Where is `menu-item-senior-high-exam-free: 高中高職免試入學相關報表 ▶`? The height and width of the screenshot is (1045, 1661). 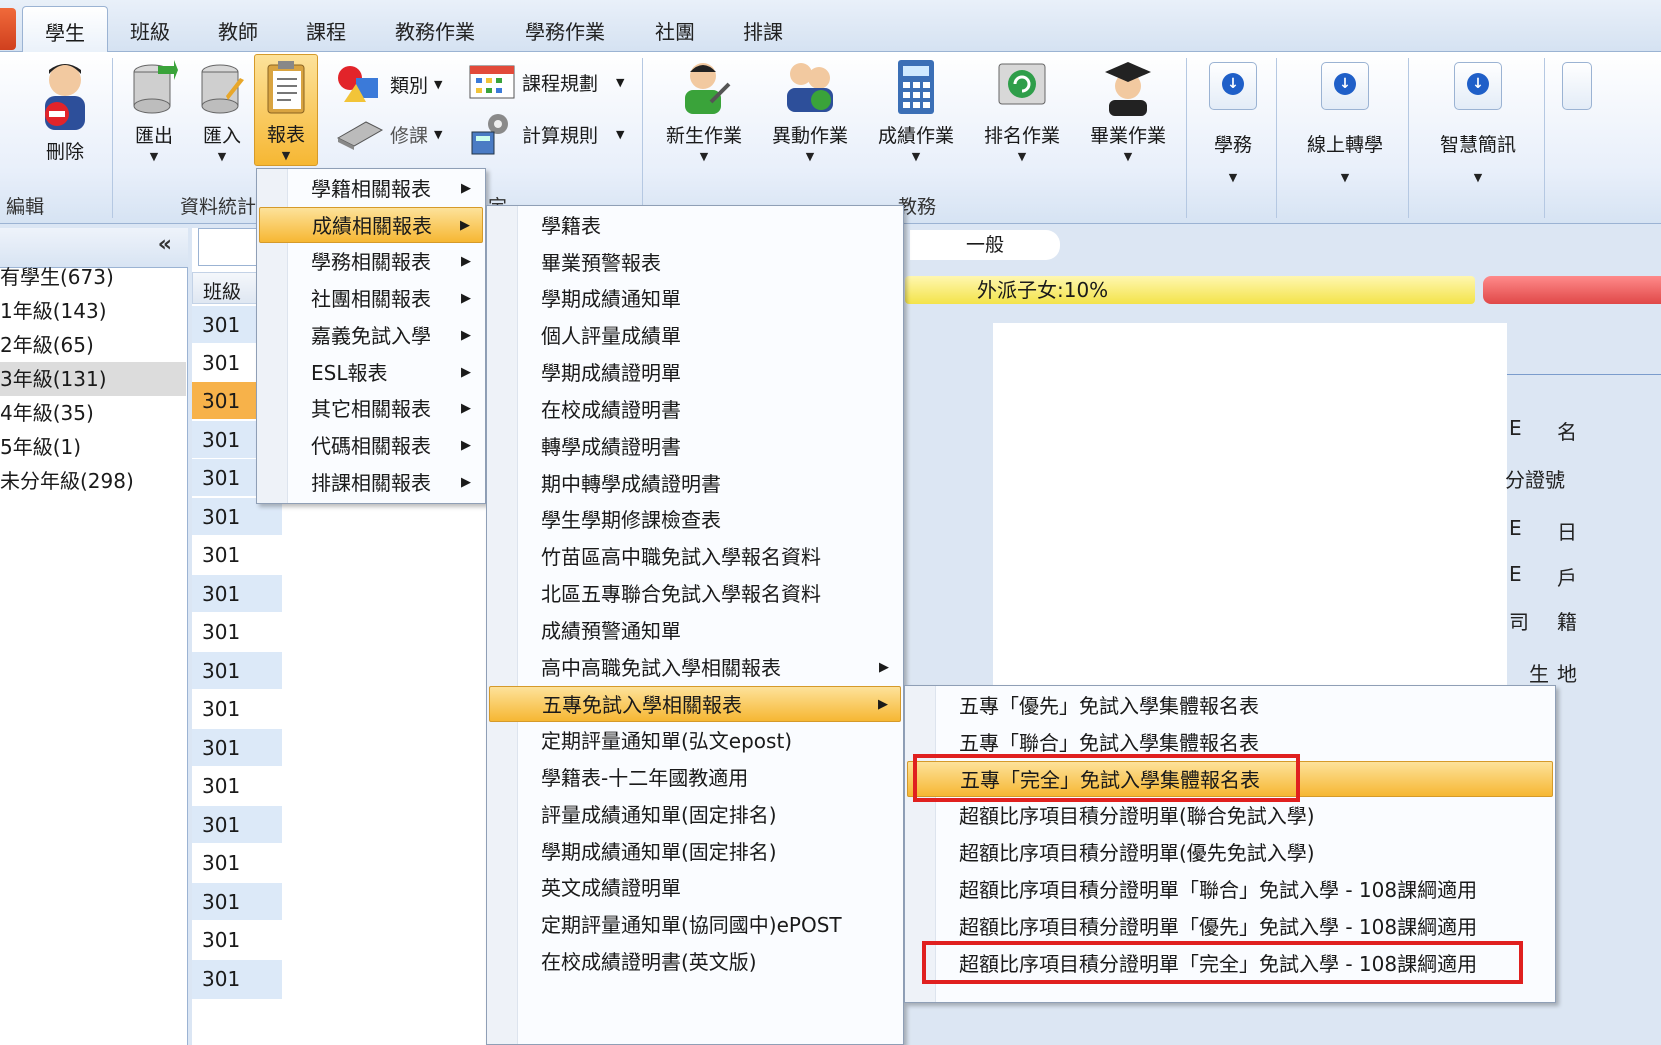 menu-item-senior-high-exam-free: 高中高職免試入學相關報表 ▶ is located at coordinates (695, 668).